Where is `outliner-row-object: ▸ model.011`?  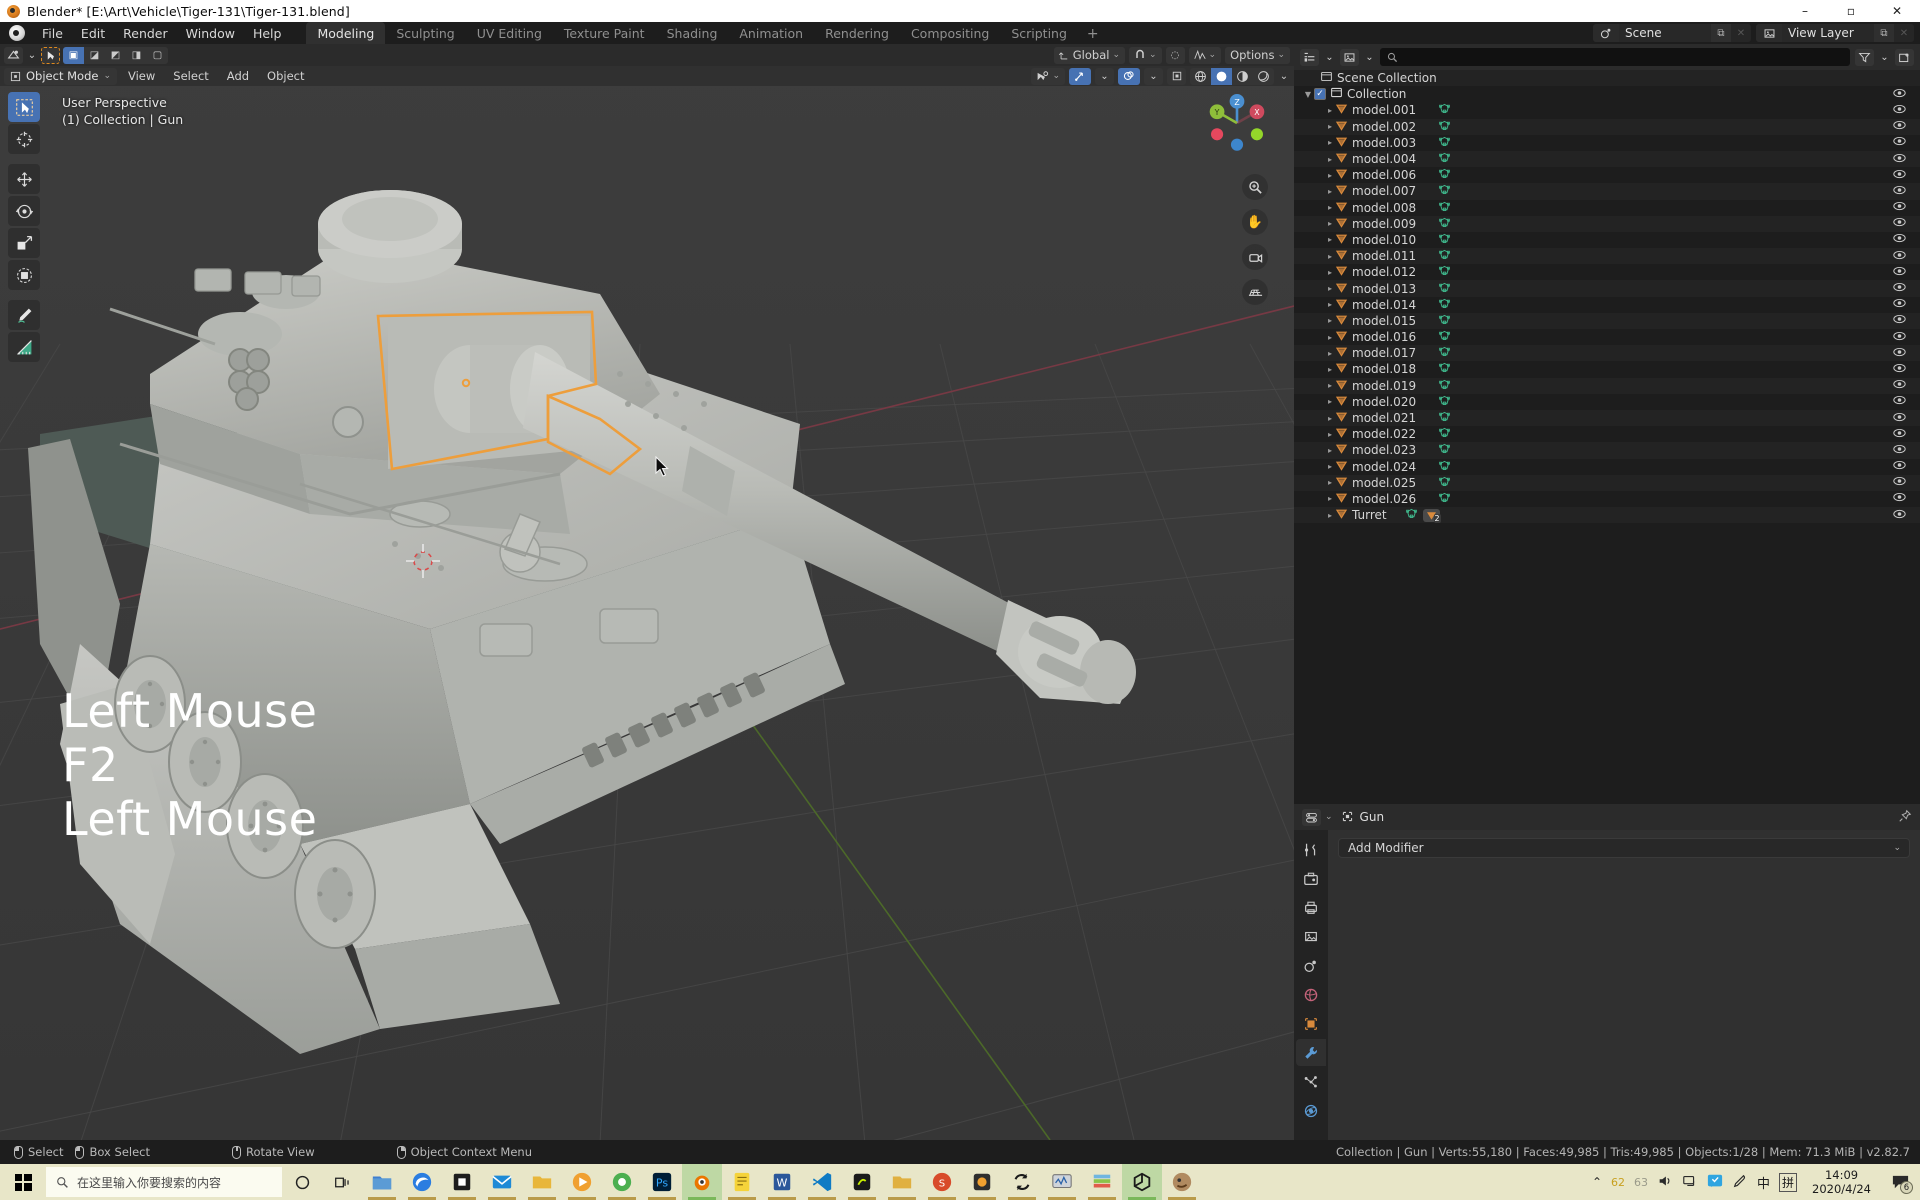 outliner-row-object: ▸ model.011 is located at coordinates (1607, 256).